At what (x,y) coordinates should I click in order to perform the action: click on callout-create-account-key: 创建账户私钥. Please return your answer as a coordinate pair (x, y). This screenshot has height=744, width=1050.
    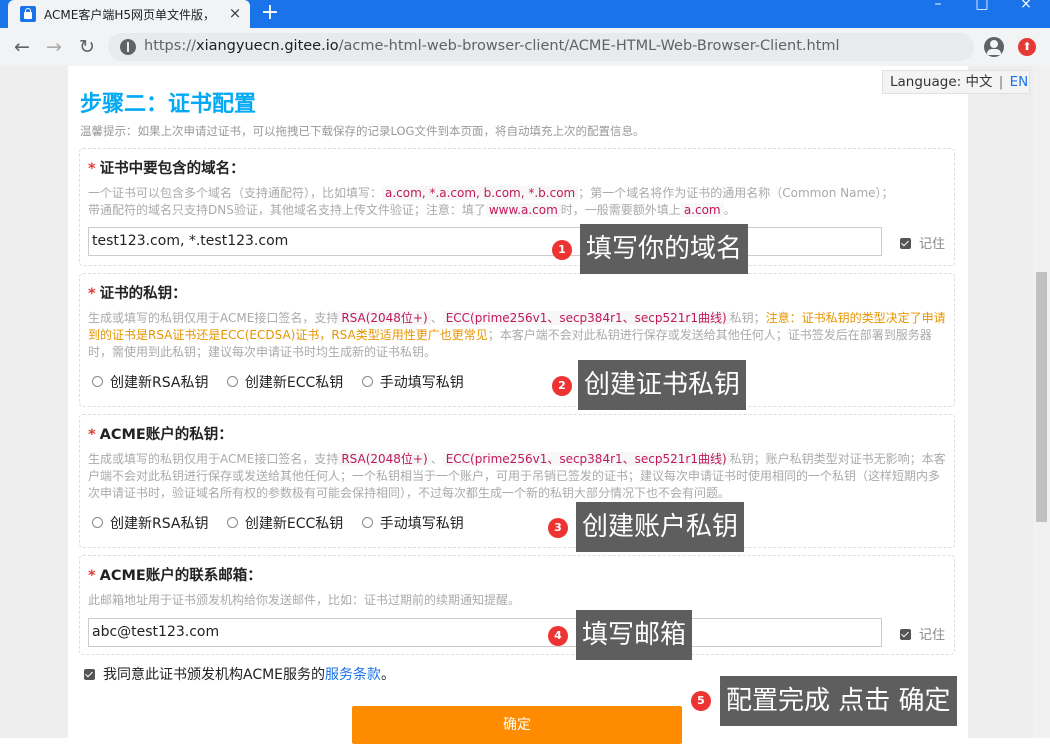
    Looking at the image, I should click on (660, 527).